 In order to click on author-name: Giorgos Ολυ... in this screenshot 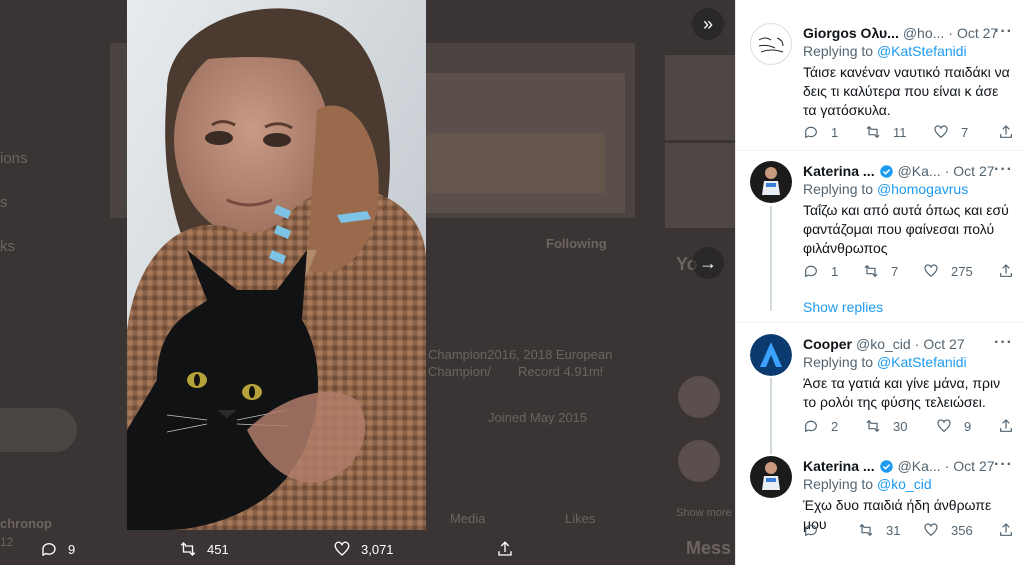, I will do `click(851, 33)`.